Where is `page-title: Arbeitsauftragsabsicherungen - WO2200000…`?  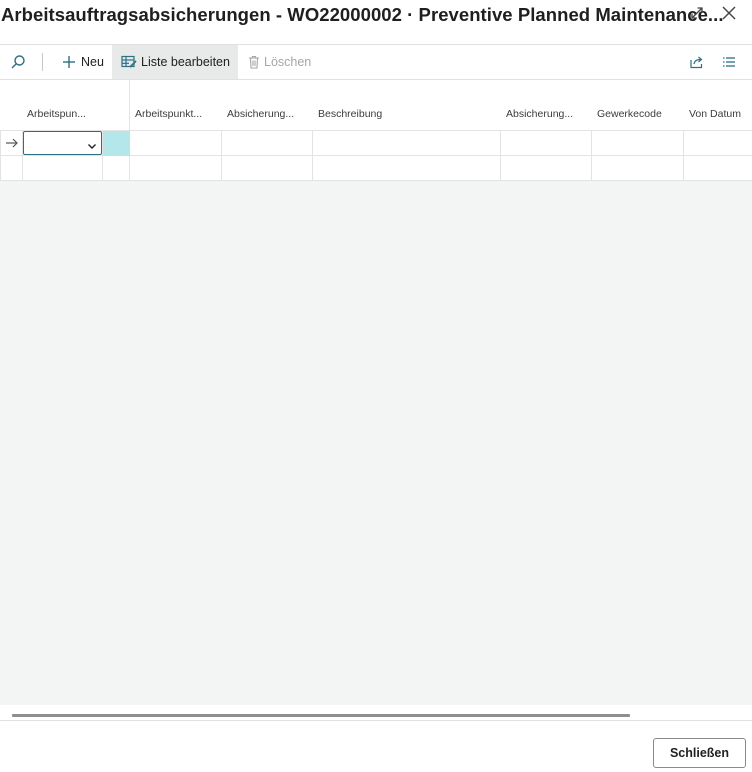 page-title: Arbeitsauftragsabsicherungen - WO2200000… is located at coordinates (362, 14).